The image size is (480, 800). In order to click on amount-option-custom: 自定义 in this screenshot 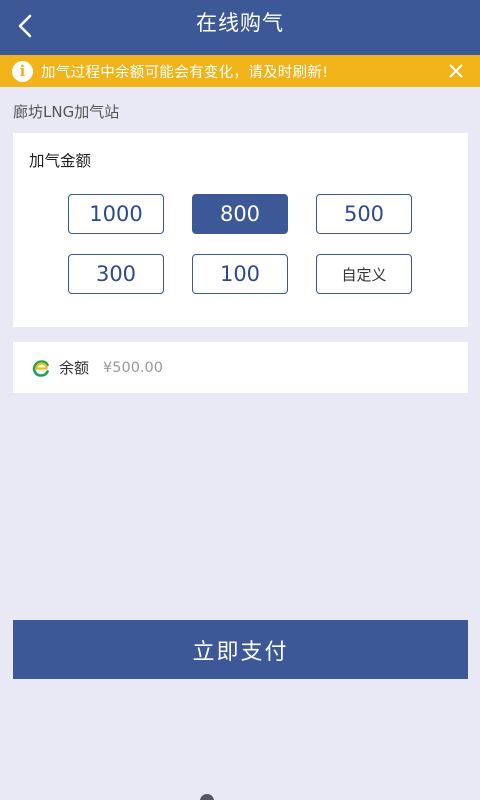, I will do `click(364, 274)`.